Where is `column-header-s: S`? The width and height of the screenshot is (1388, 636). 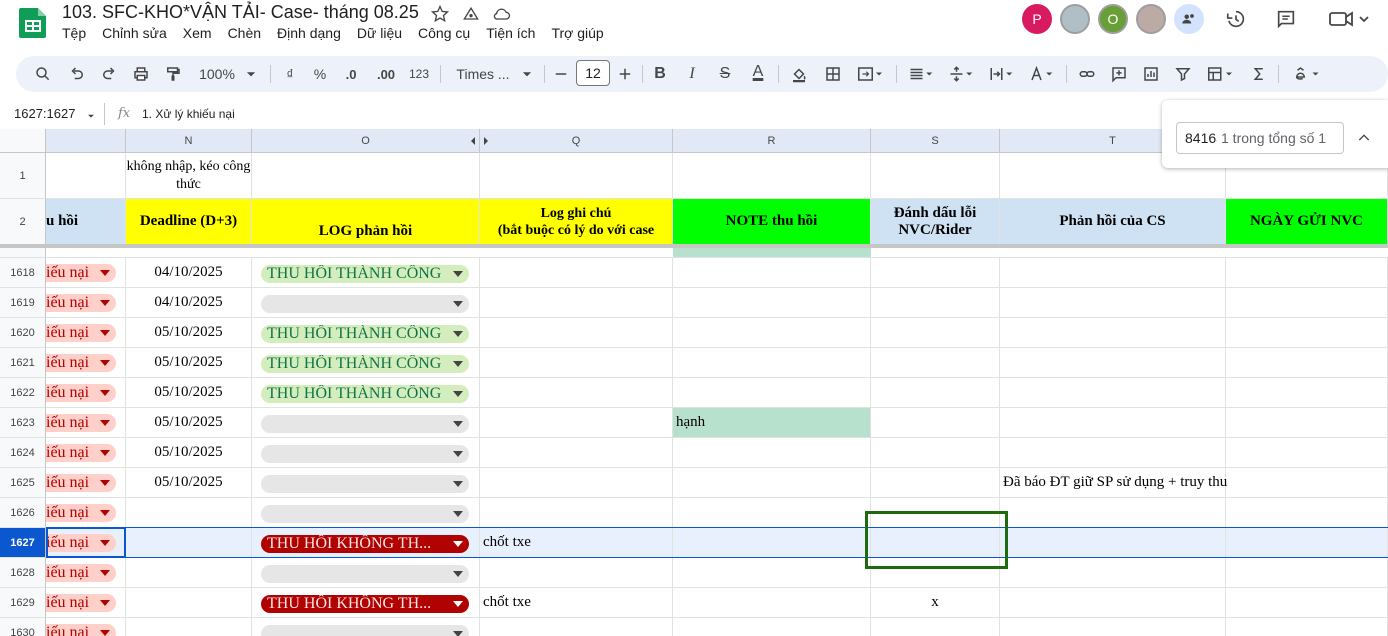 column-header-s: S is located at coordinates (935, 141).